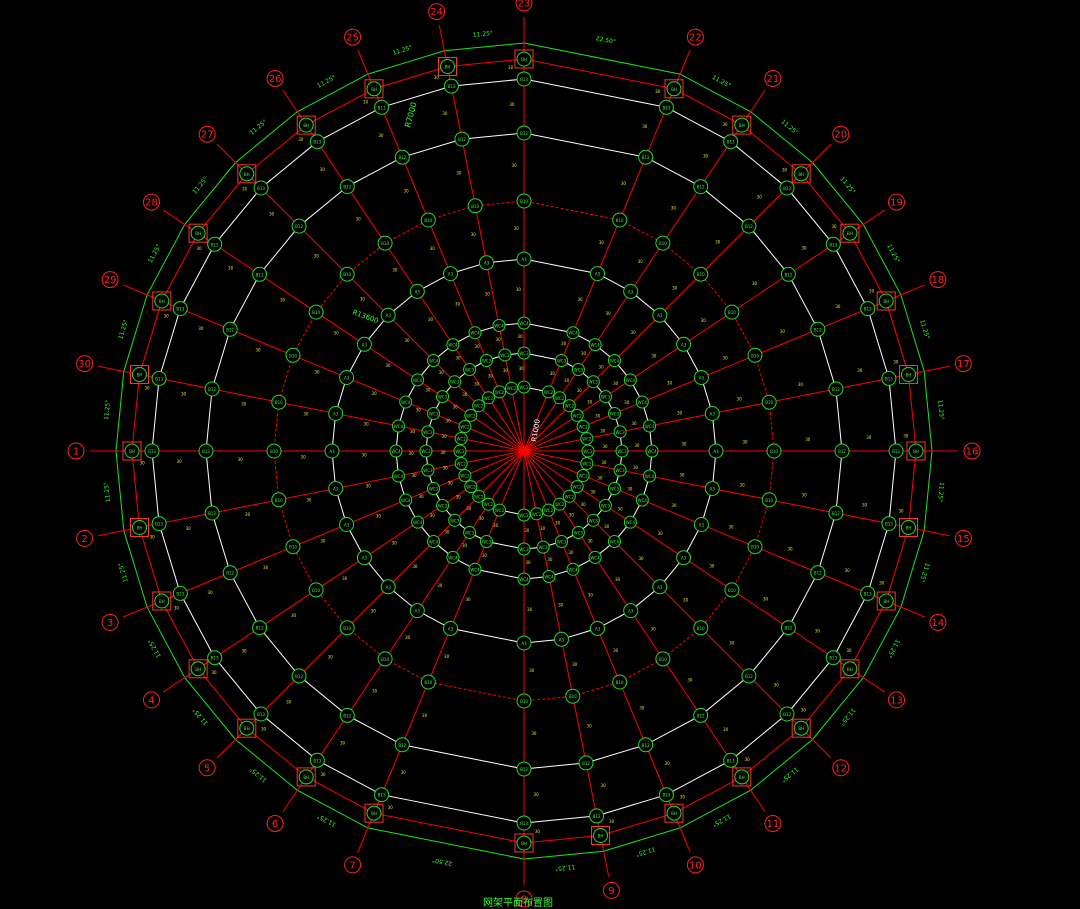  I want to click on node-20-1: BH, so click(801, 174).